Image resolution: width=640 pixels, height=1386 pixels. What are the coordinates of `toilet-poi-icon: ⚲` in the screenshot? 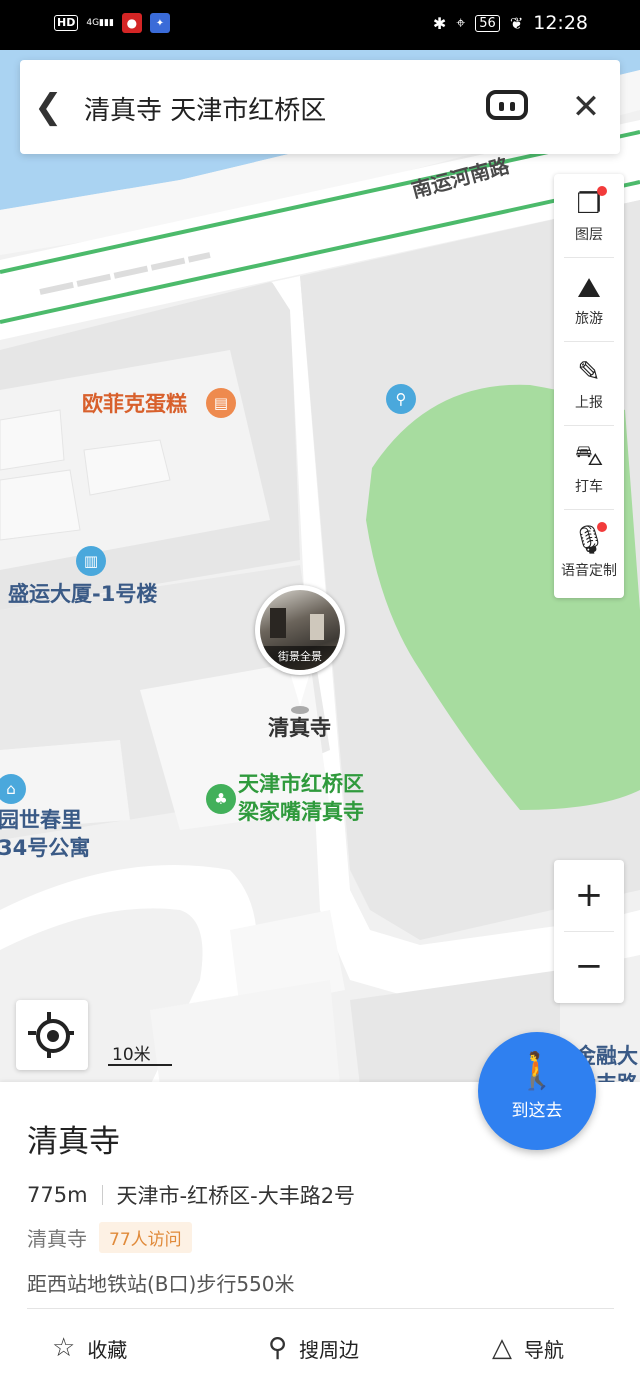 It's located at (401, 399).